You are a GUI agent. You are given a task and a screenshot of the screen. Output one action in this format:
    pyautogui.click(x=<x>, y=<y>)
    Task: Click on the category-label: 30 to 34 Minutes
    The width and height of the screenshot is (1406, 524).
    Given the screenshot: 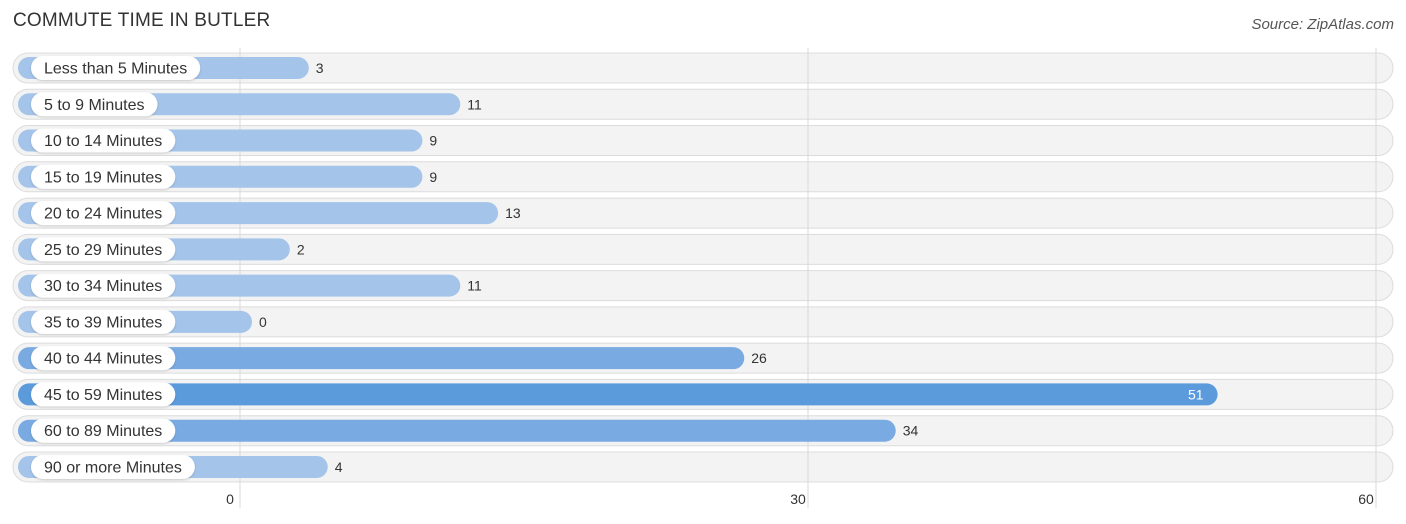 What is the action you would take?
    pyautogui.click(x=103, y=286)
    